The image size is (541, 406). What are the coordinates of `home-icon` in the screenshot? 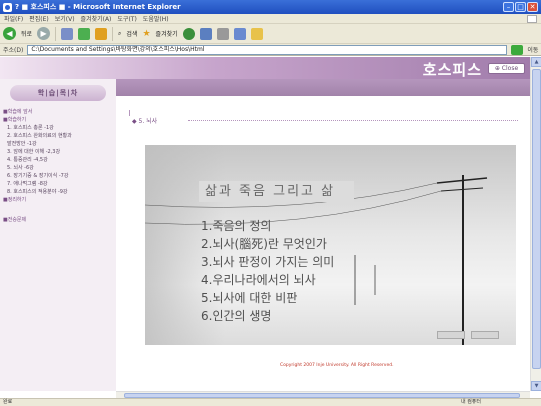 It's located at (101, 33).